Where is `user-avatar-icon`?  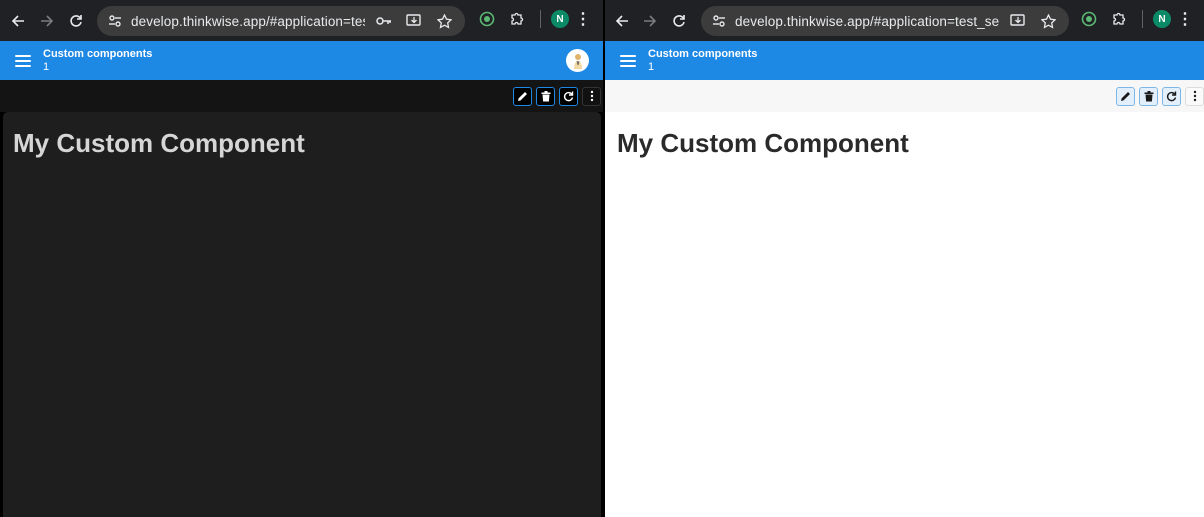 user-avatar-icon is located at coordinates (577, 61).